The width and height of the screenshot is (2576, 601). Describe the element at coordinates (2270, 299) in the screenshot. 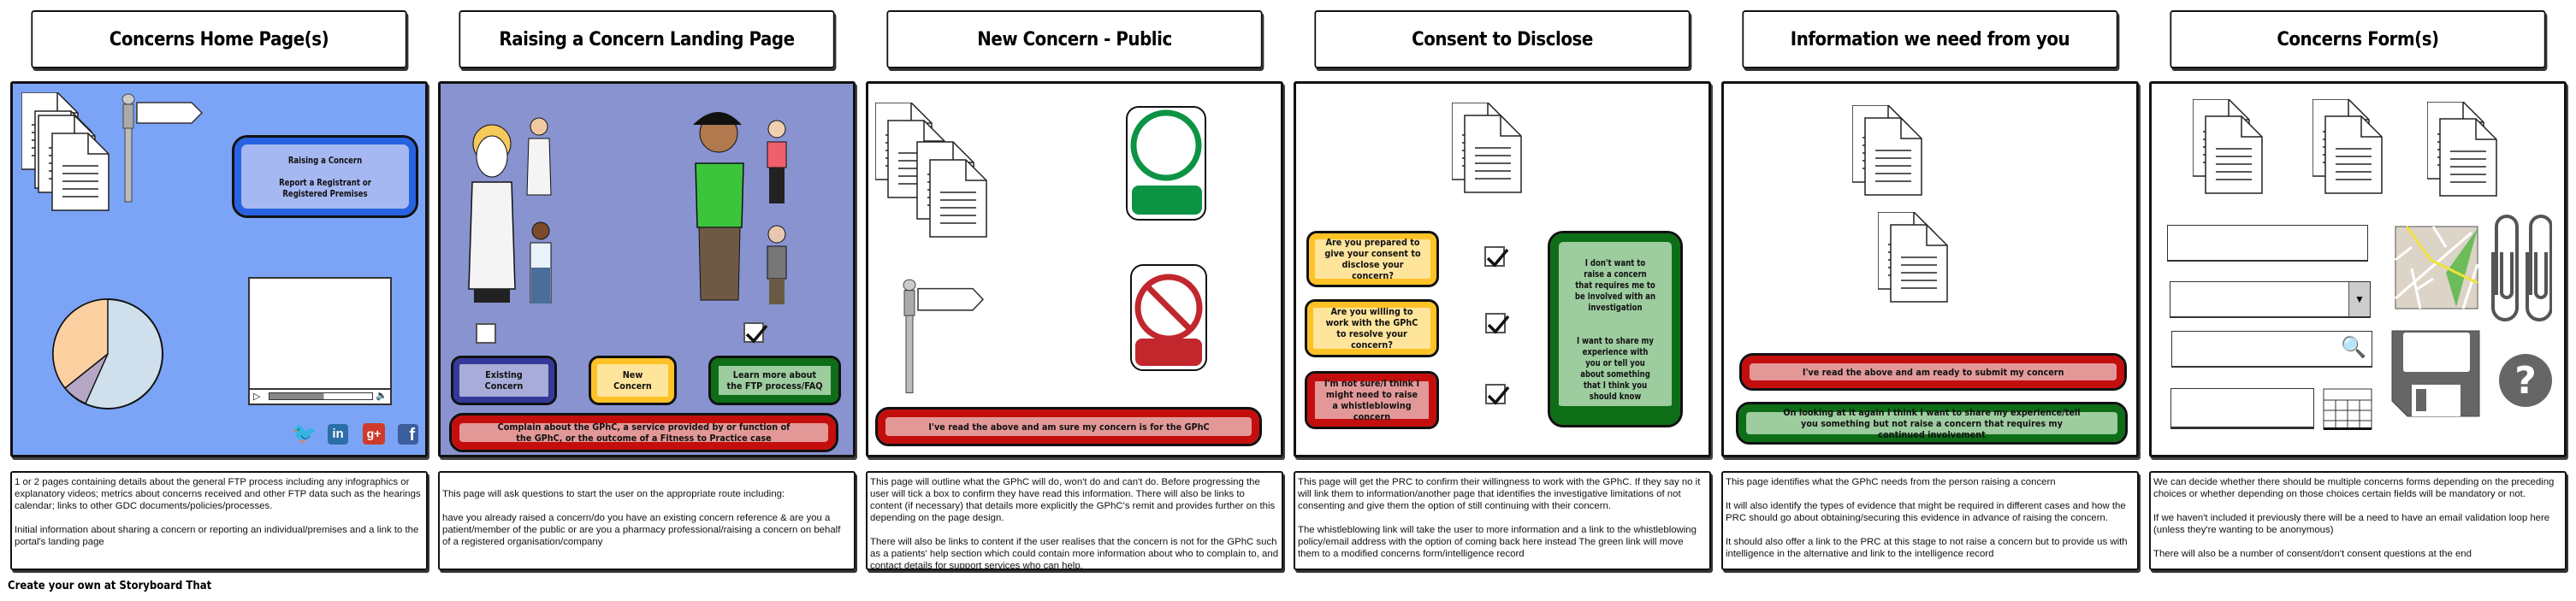

I see `dropdown-select: ▼` at that location.